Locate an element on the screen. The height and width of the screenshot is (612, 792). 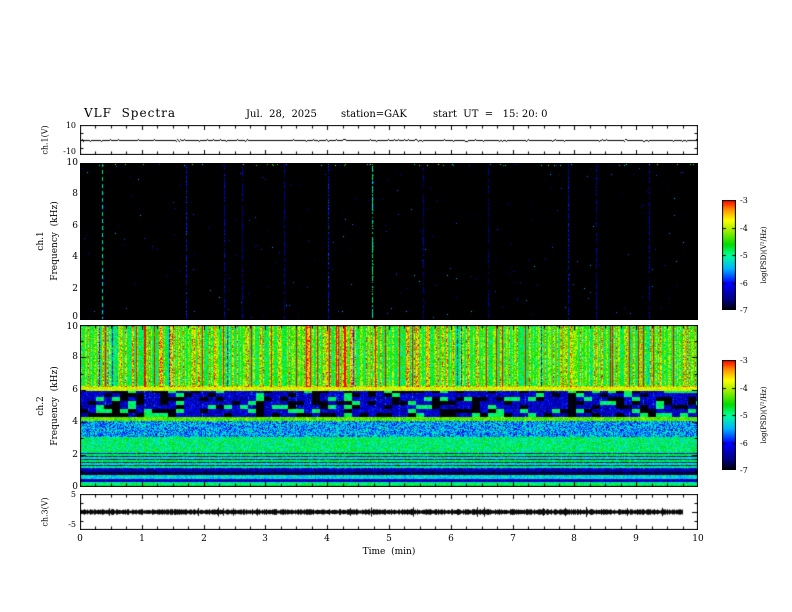
ch3v-ymin-label: -5 is located at coordinates (72, 524).